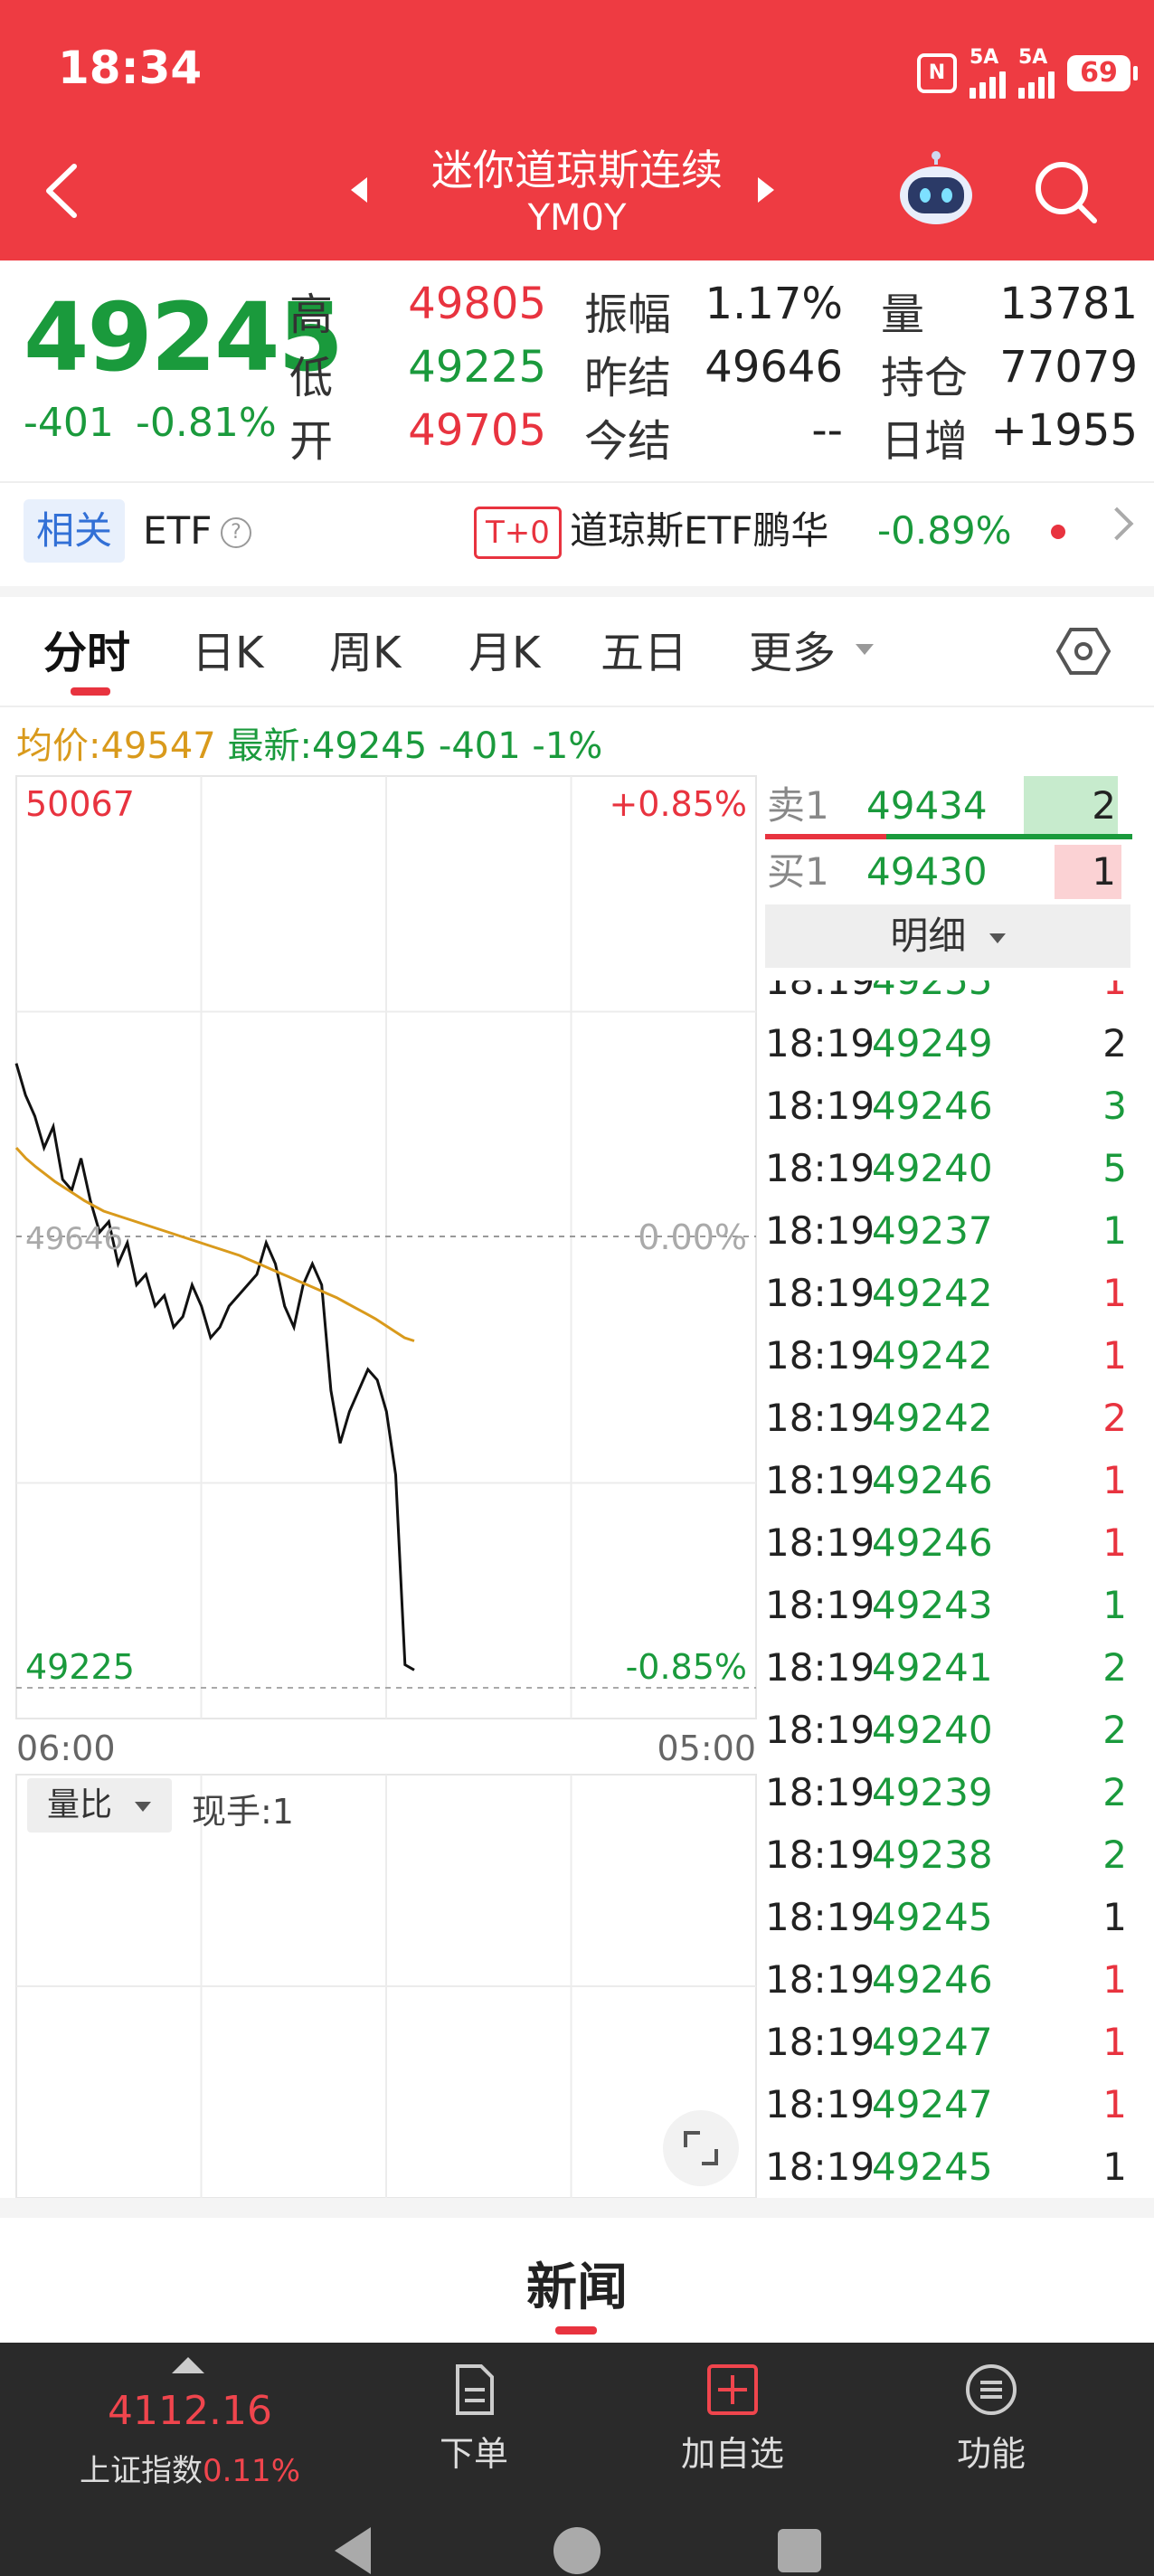  Describe the element at coordinates (946, 2167) in the screenshot. I see `trade-row: 18:19 49245 1` at that location.